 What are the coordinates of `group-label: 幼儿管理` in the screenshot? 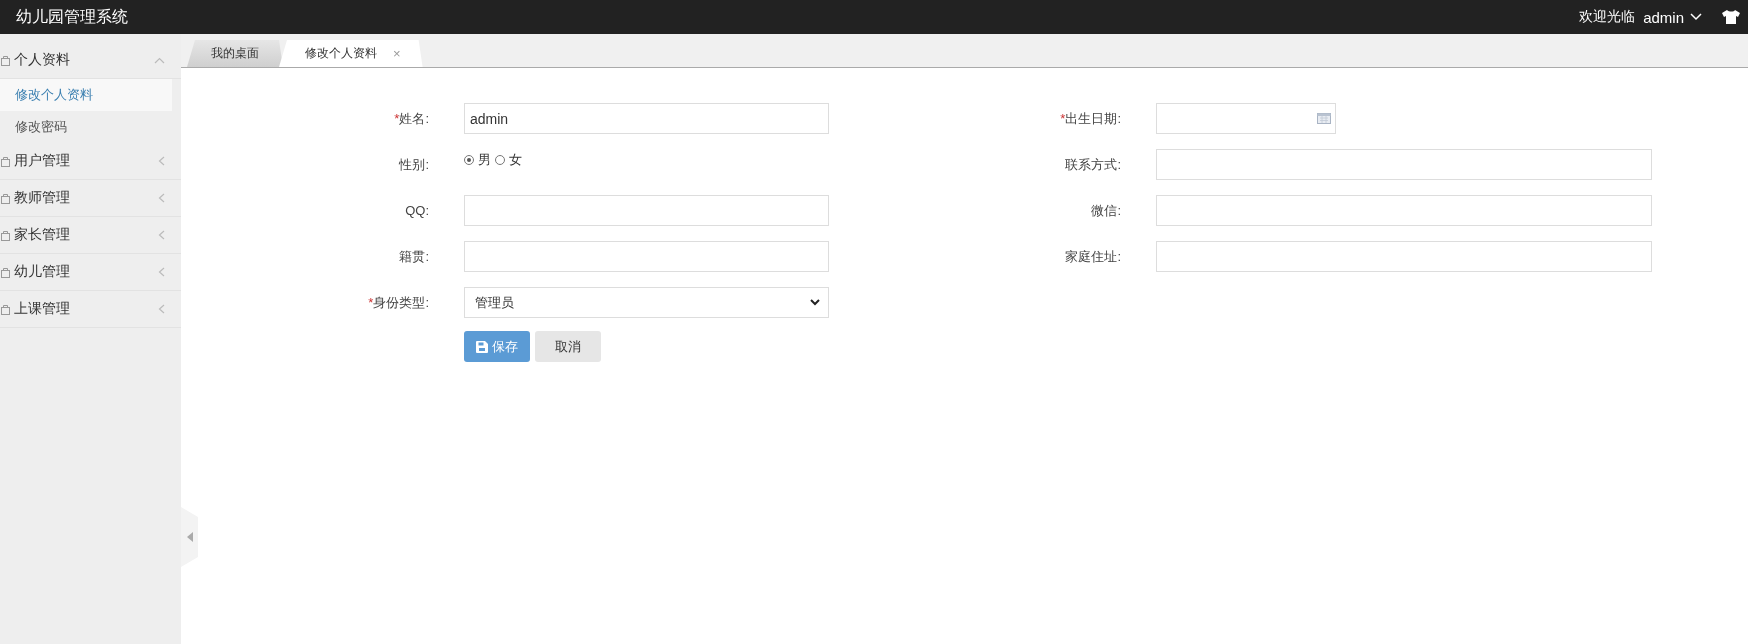 It's located at (42, 272).